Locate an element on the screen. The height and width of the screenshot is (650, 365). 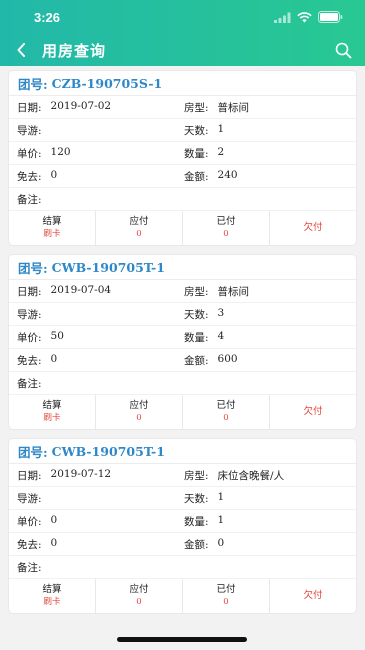
room-type-value: 床位含晚餐/人 is located at coordinates (251, 475).